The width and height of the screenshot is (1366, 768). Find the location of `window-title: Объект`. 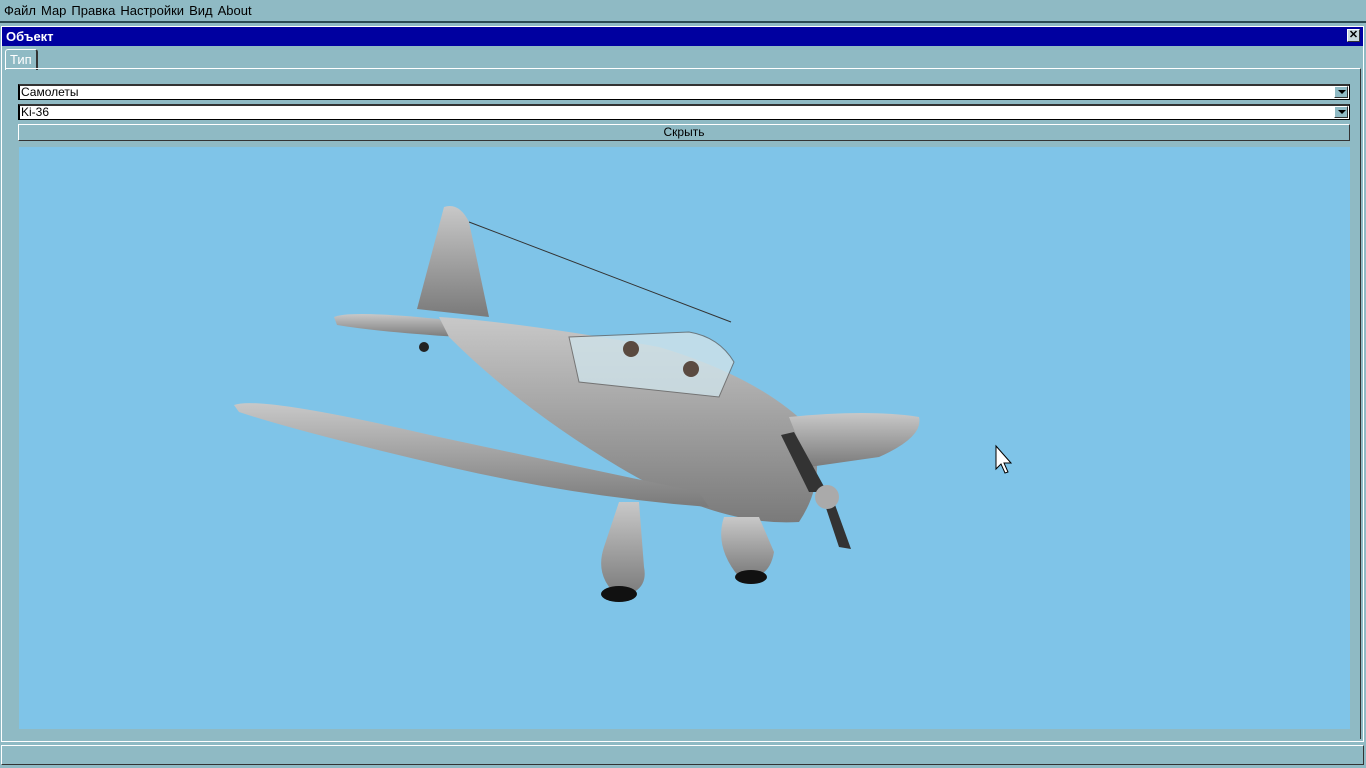

window-title: Объект is located at coordinates (30, 36).